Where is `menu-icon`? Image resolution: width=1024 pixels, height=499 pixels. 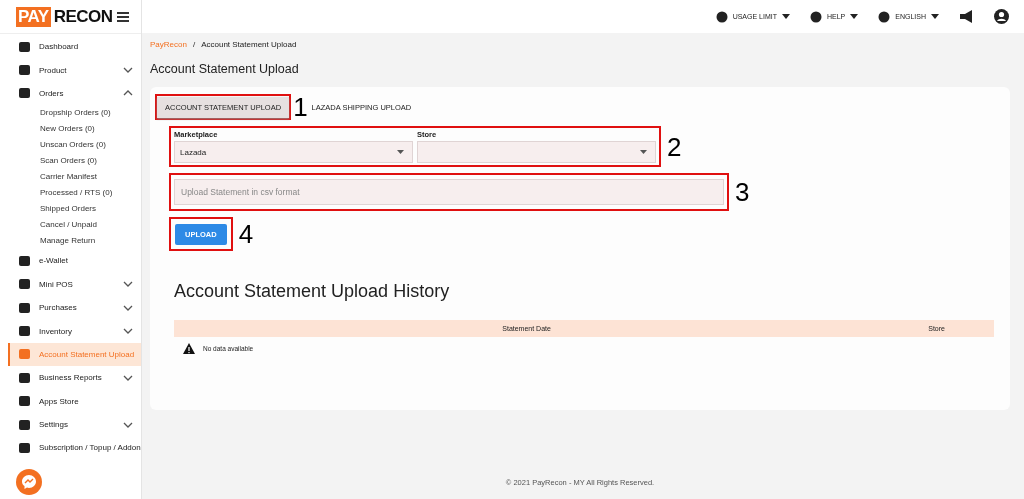
menu-icon is located at coordinates (123, 16).